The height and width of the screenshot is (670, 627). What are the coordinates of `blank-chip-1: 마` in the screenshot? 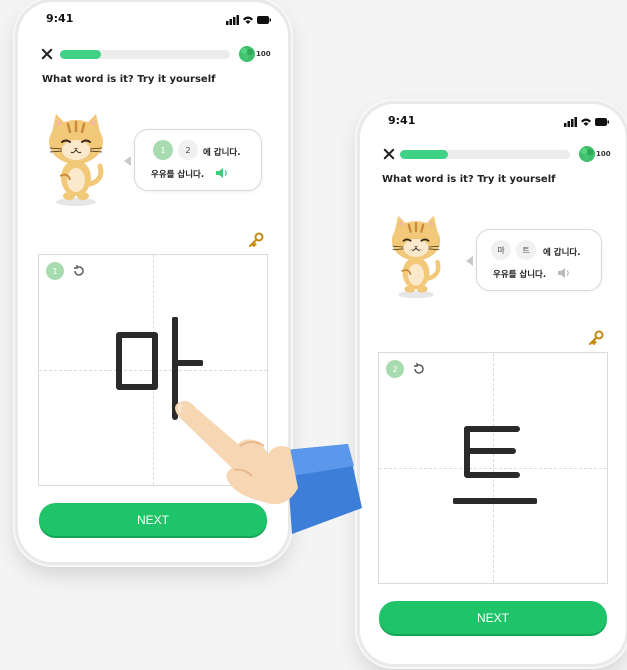 It's located at (501, 250).